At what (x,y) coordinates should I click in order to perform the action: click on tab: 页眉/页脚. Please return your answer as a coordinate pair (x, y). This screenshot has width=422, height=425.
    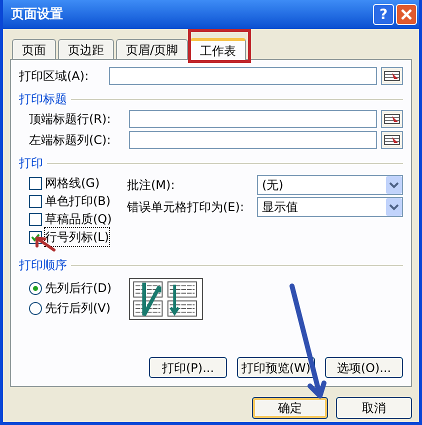
    Looking at the image, I should click on (152, 49).